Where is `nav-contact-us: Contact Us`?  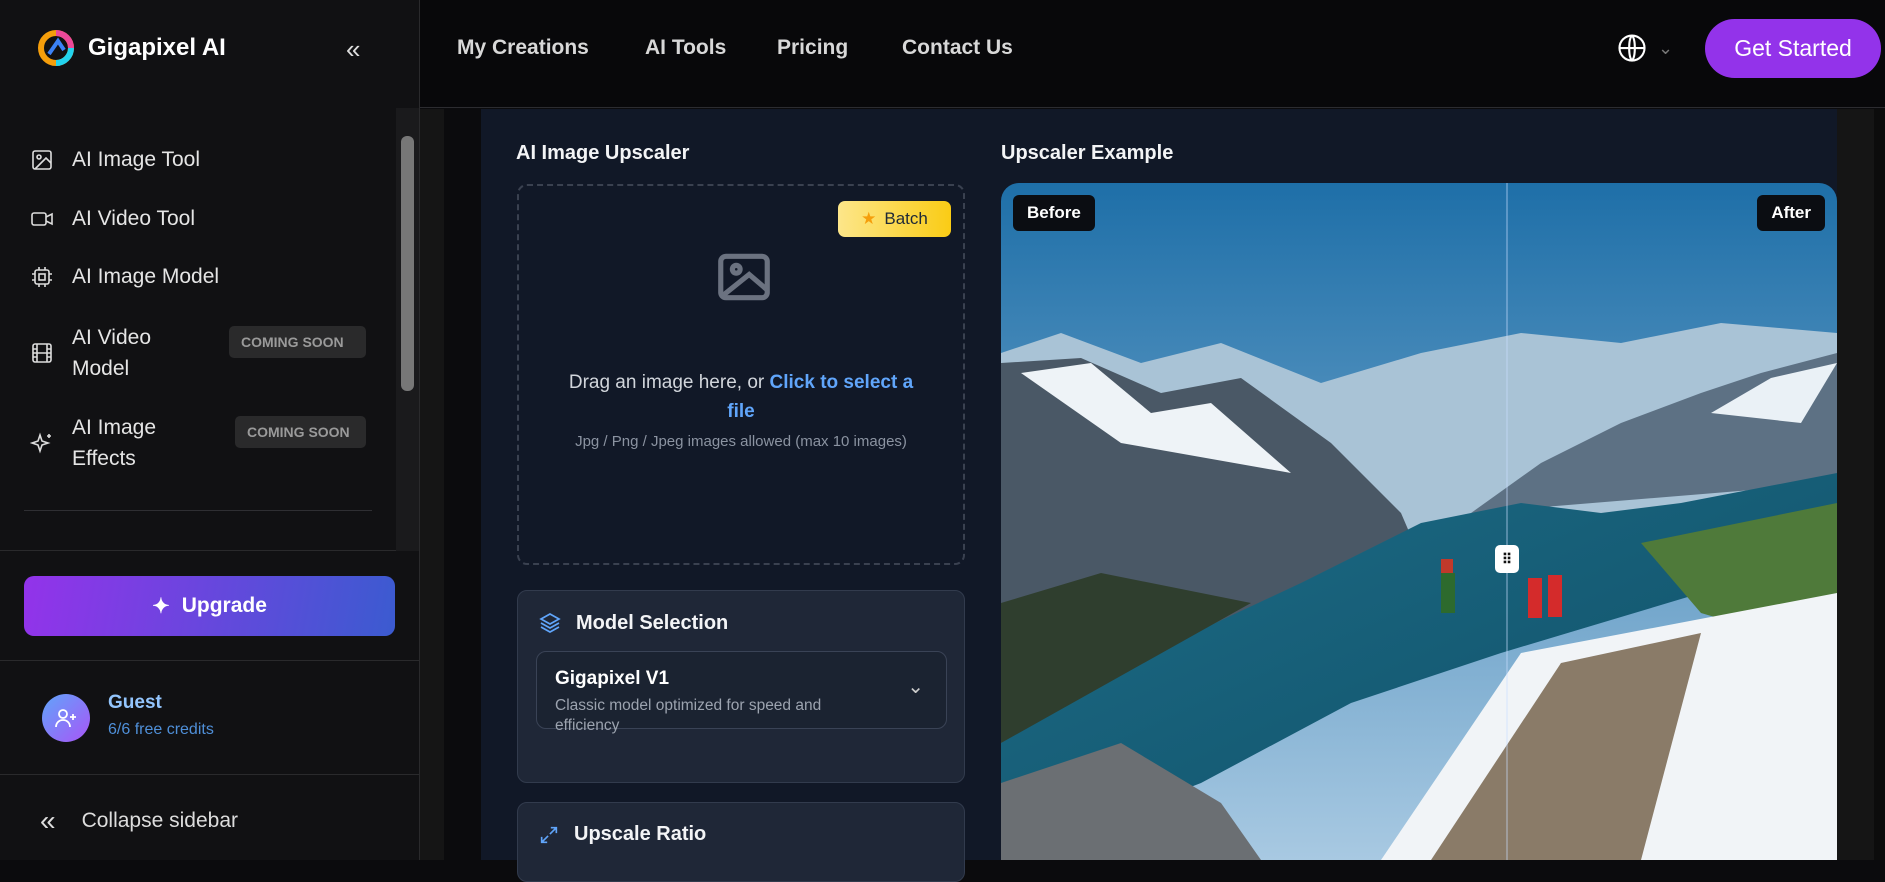 nav-contact-us: Contact Us is located at coordinates (957, 48).